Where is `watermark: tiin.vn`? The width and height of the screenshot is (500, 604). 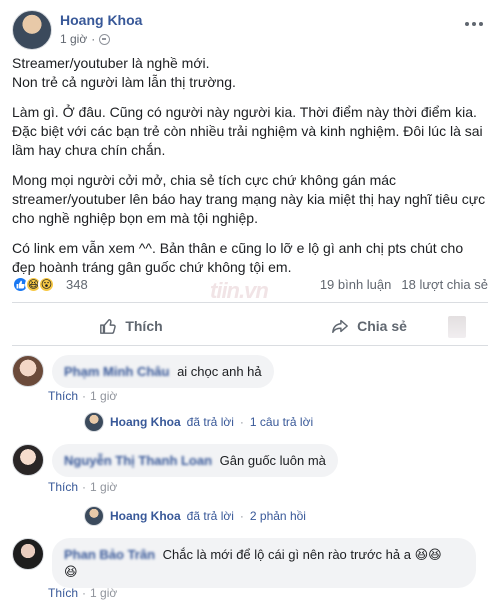
watermark: tiin.vn is located at coordinates (239, 290).